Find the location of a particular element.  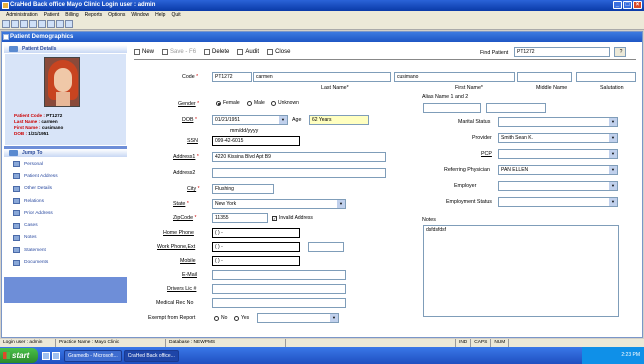

last-name-field: carmen is located at coordinates (322, 77).